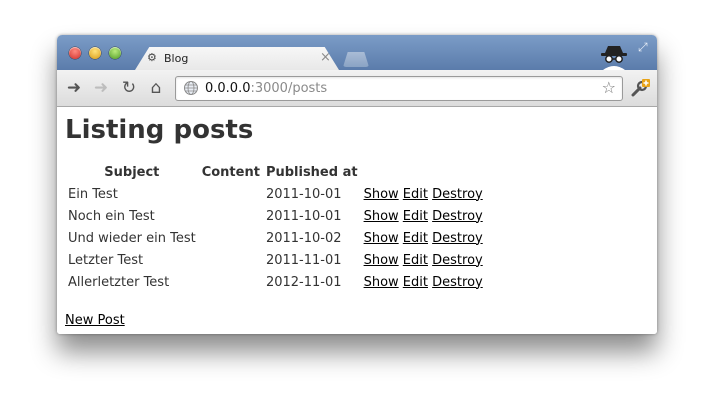  I want to click on tab-blog: ⚙ Blog ×, so click(237, 58).